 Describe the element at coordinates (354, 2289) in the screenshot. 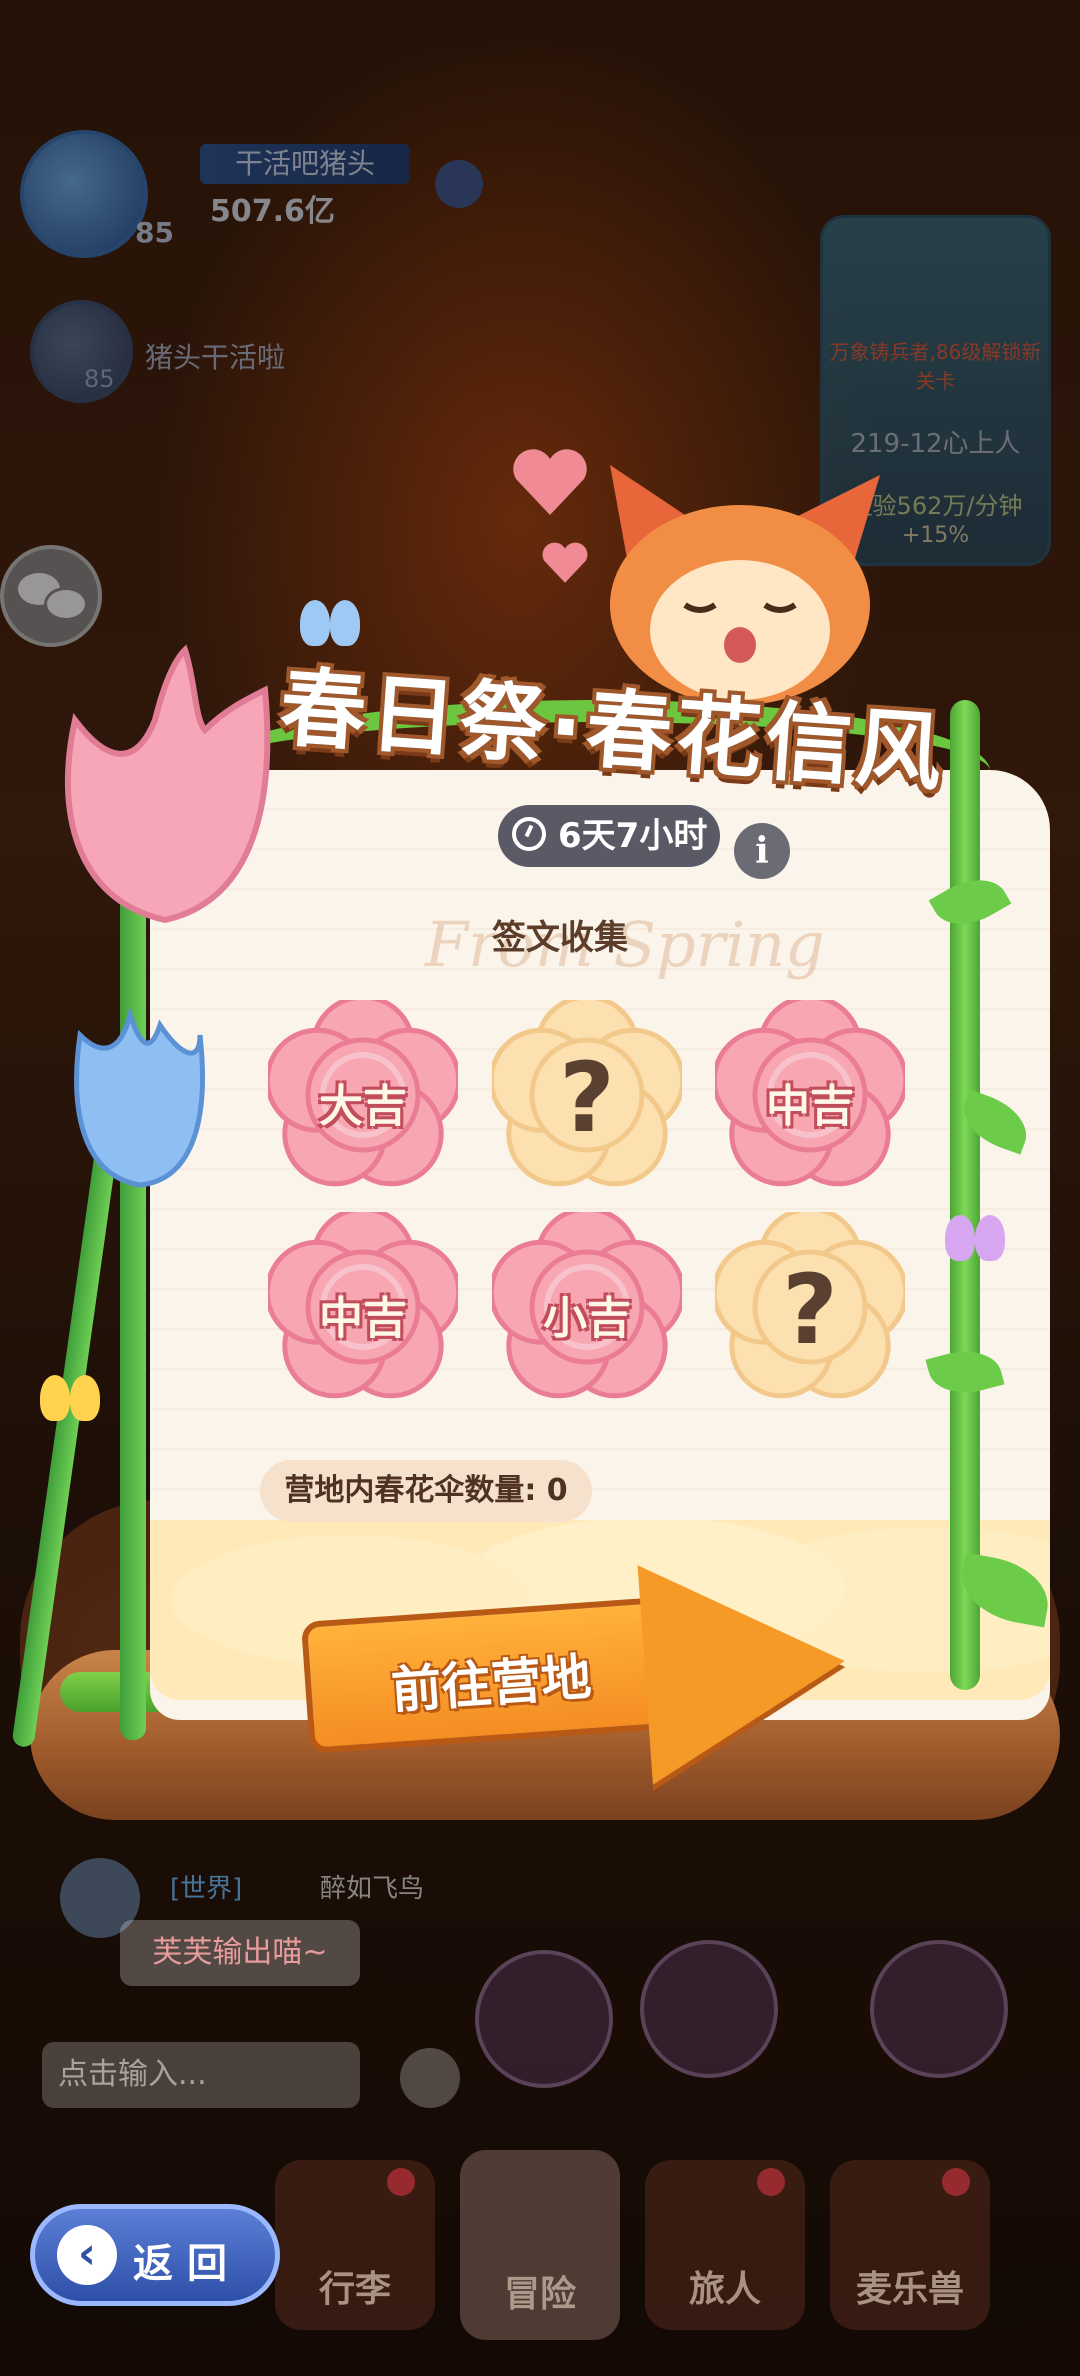

I see `tab-label: 行李` at that location.